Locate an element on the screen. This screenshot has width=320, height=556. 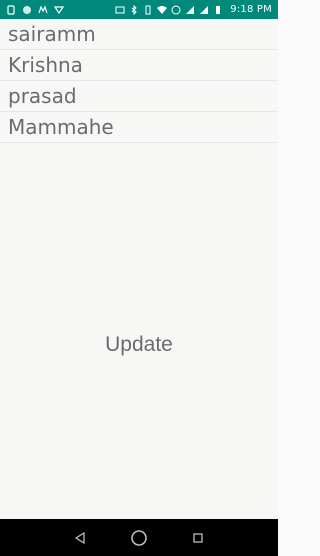
status-bar-right: 9:18 PM is located at coordinates (193, 9).